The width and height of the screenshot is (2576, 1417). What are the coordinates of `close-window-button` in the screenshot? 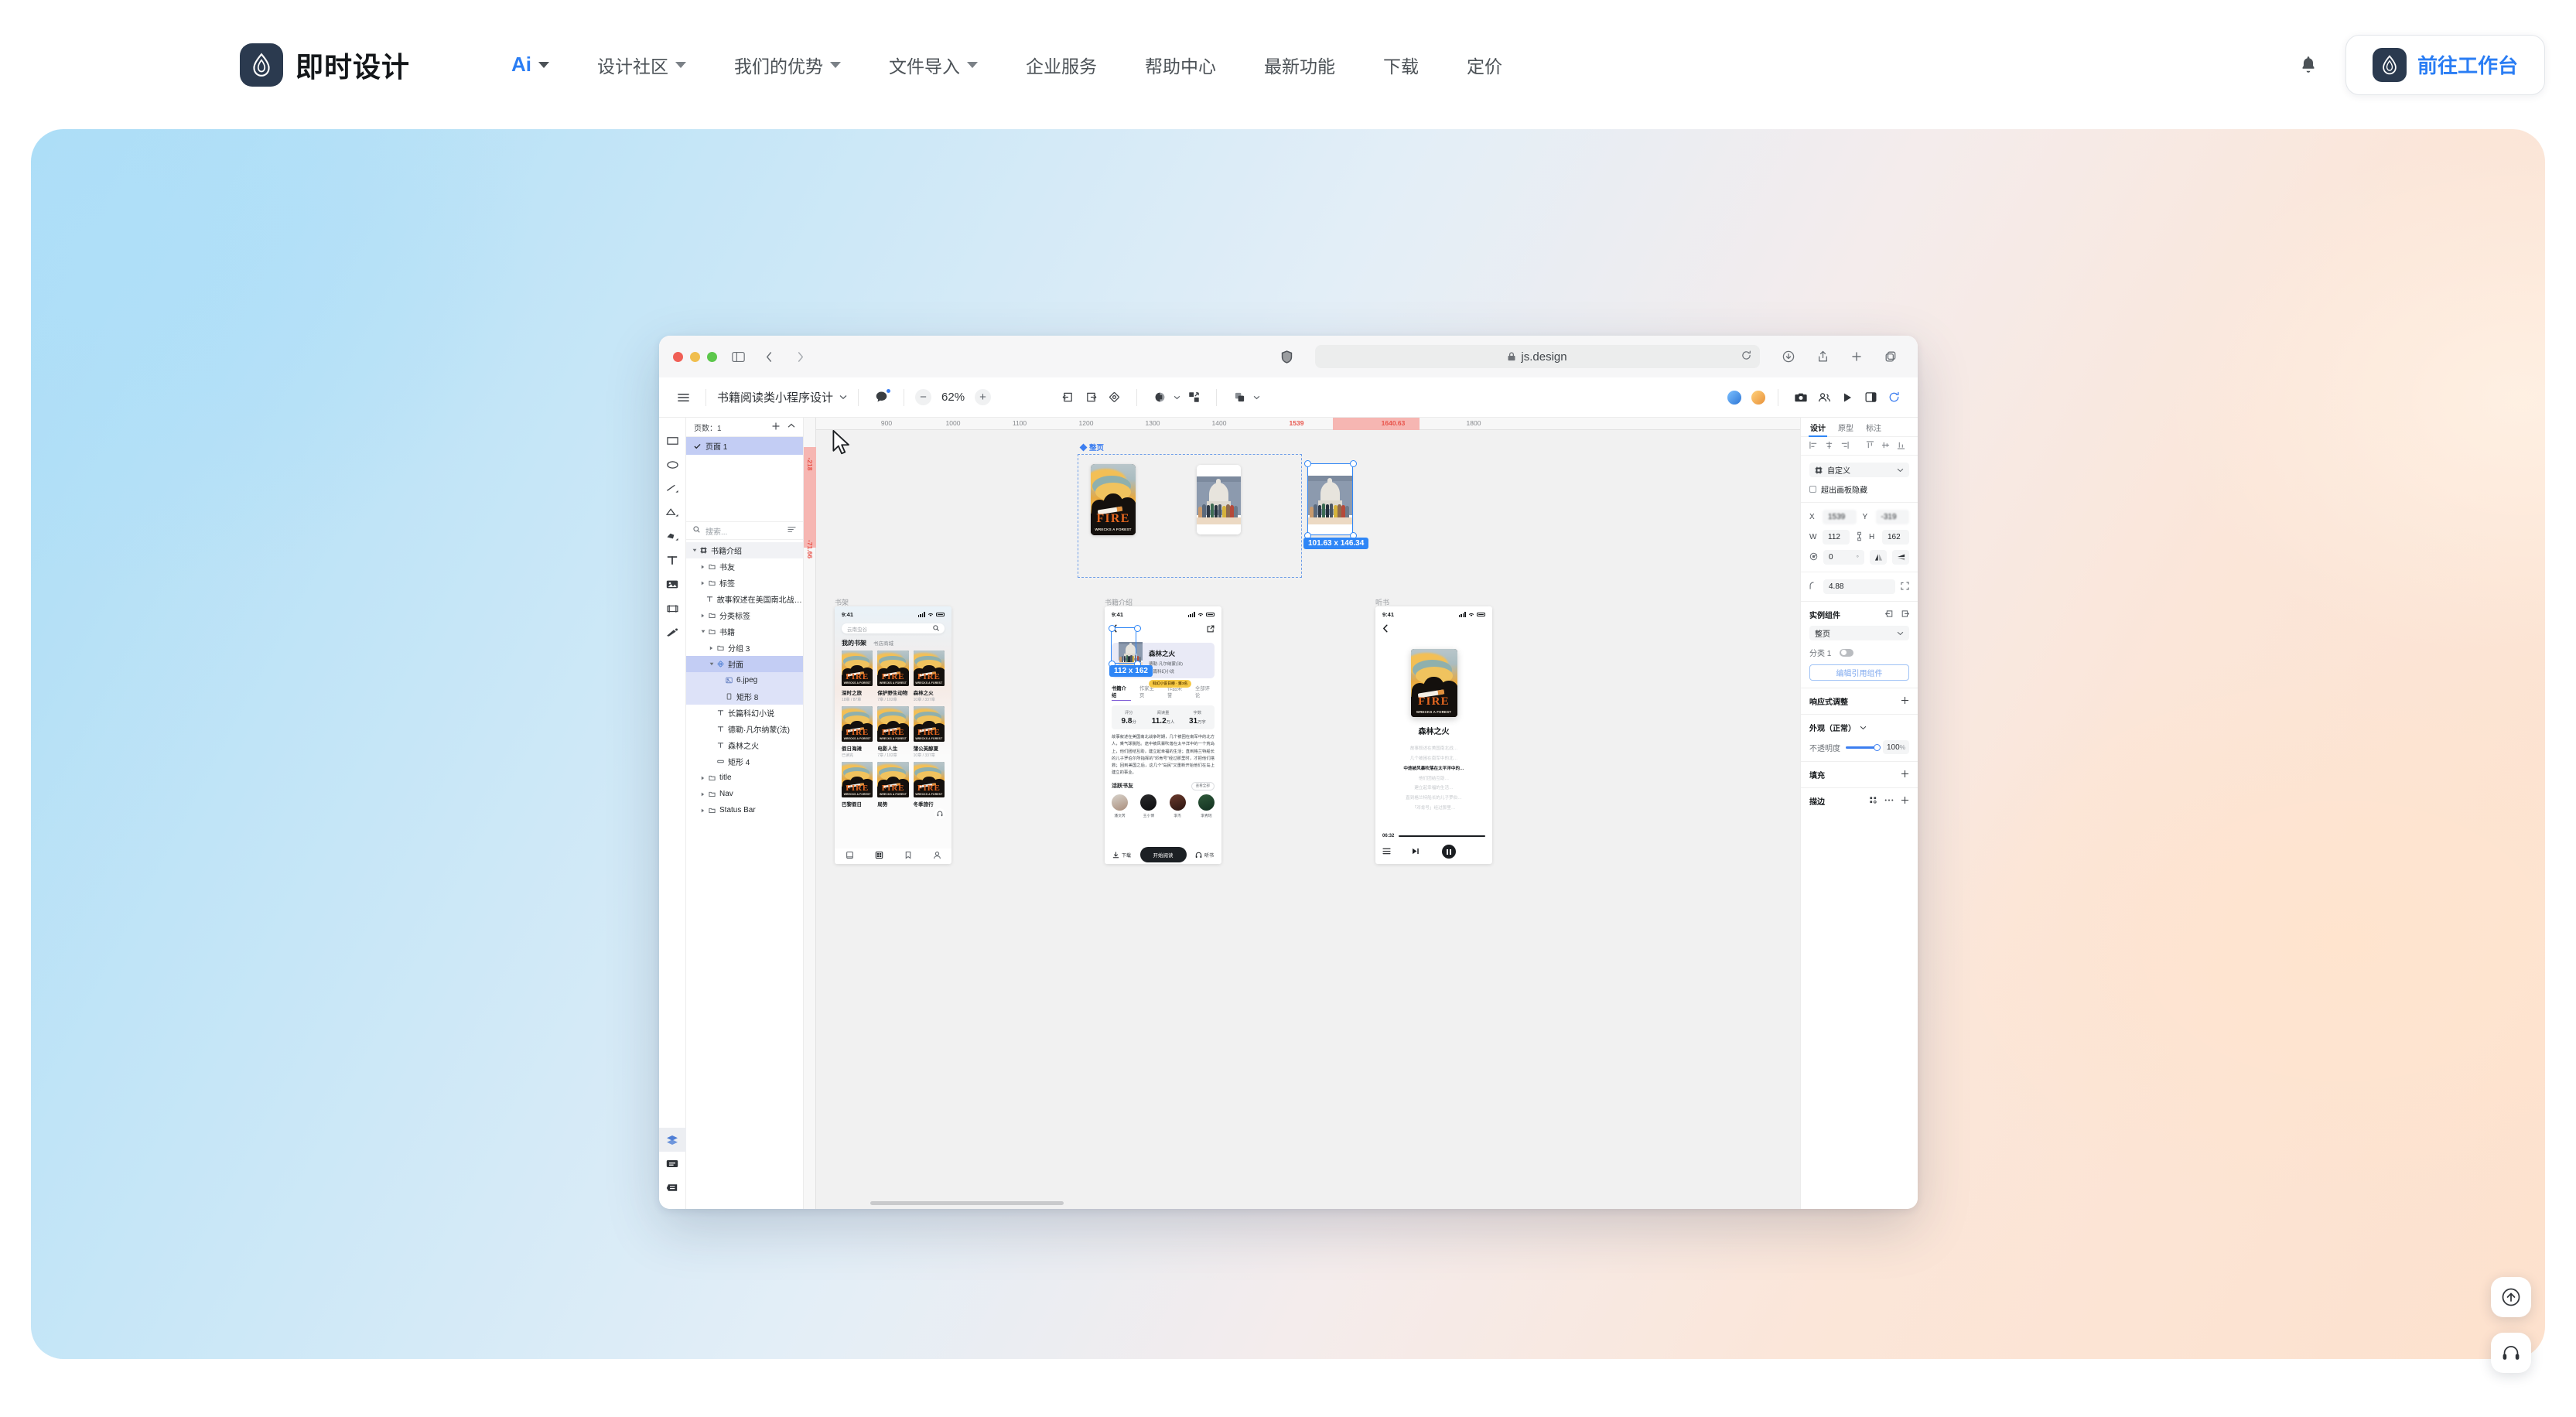 It's located at (678, 356).